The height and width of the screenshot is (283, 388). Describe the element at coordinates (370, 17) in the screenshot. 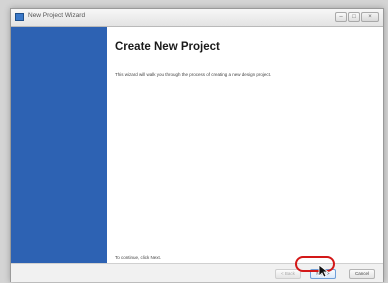

I see `close-button: ×` at that location.